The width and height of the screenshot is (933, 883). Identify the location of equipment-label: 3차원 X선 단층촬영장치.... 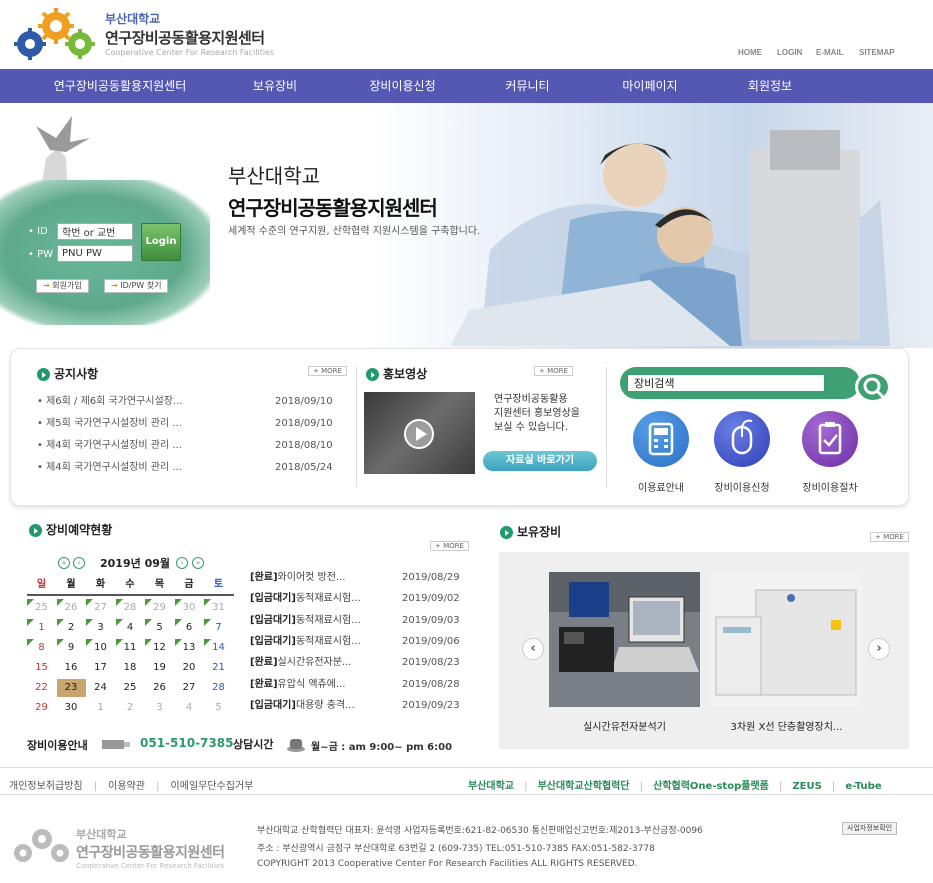
(786, 725).